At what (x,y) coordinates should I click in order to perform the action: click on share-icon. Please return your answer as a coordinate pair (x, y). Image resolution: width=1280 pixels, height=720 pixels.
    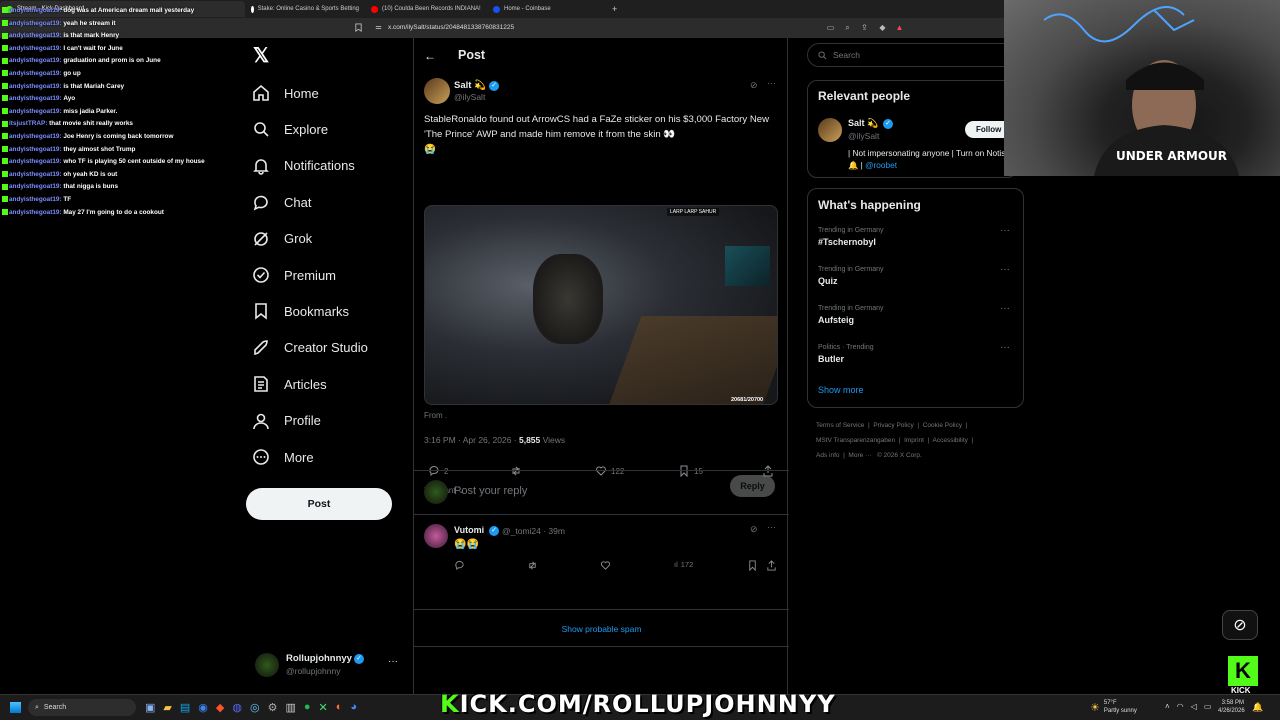
    Looking at the image, I should click on (771, 565).